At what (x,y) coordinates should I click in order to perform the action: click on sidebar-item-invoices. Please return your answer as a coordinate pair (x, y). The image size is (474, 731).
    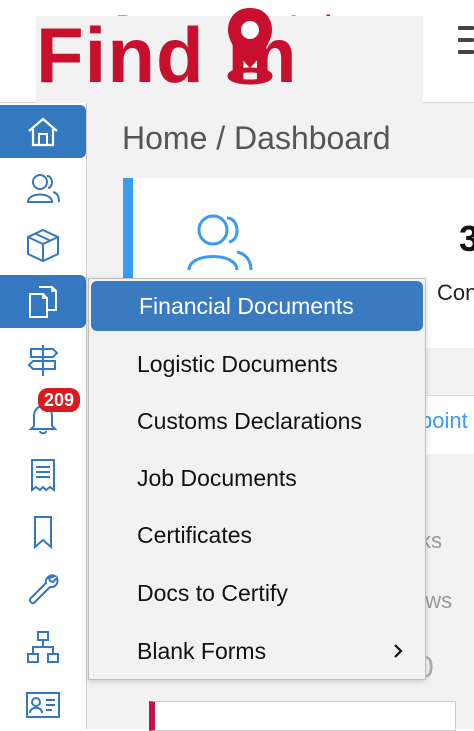
    Looking at the image, I should click on (43, 474).